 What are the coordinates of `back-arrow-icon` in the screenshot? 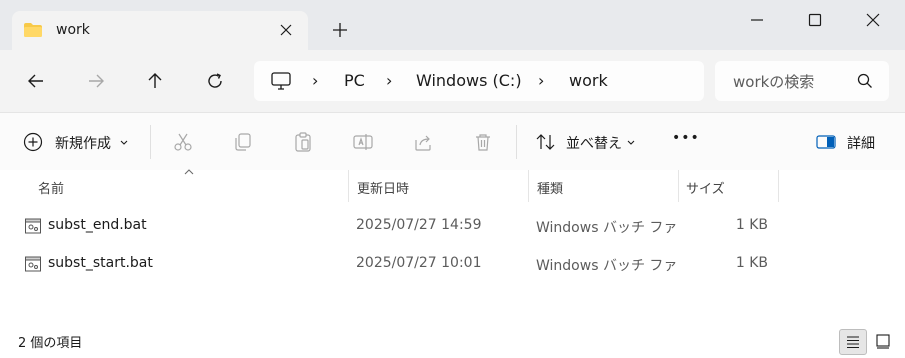 It's located at (36, 81).